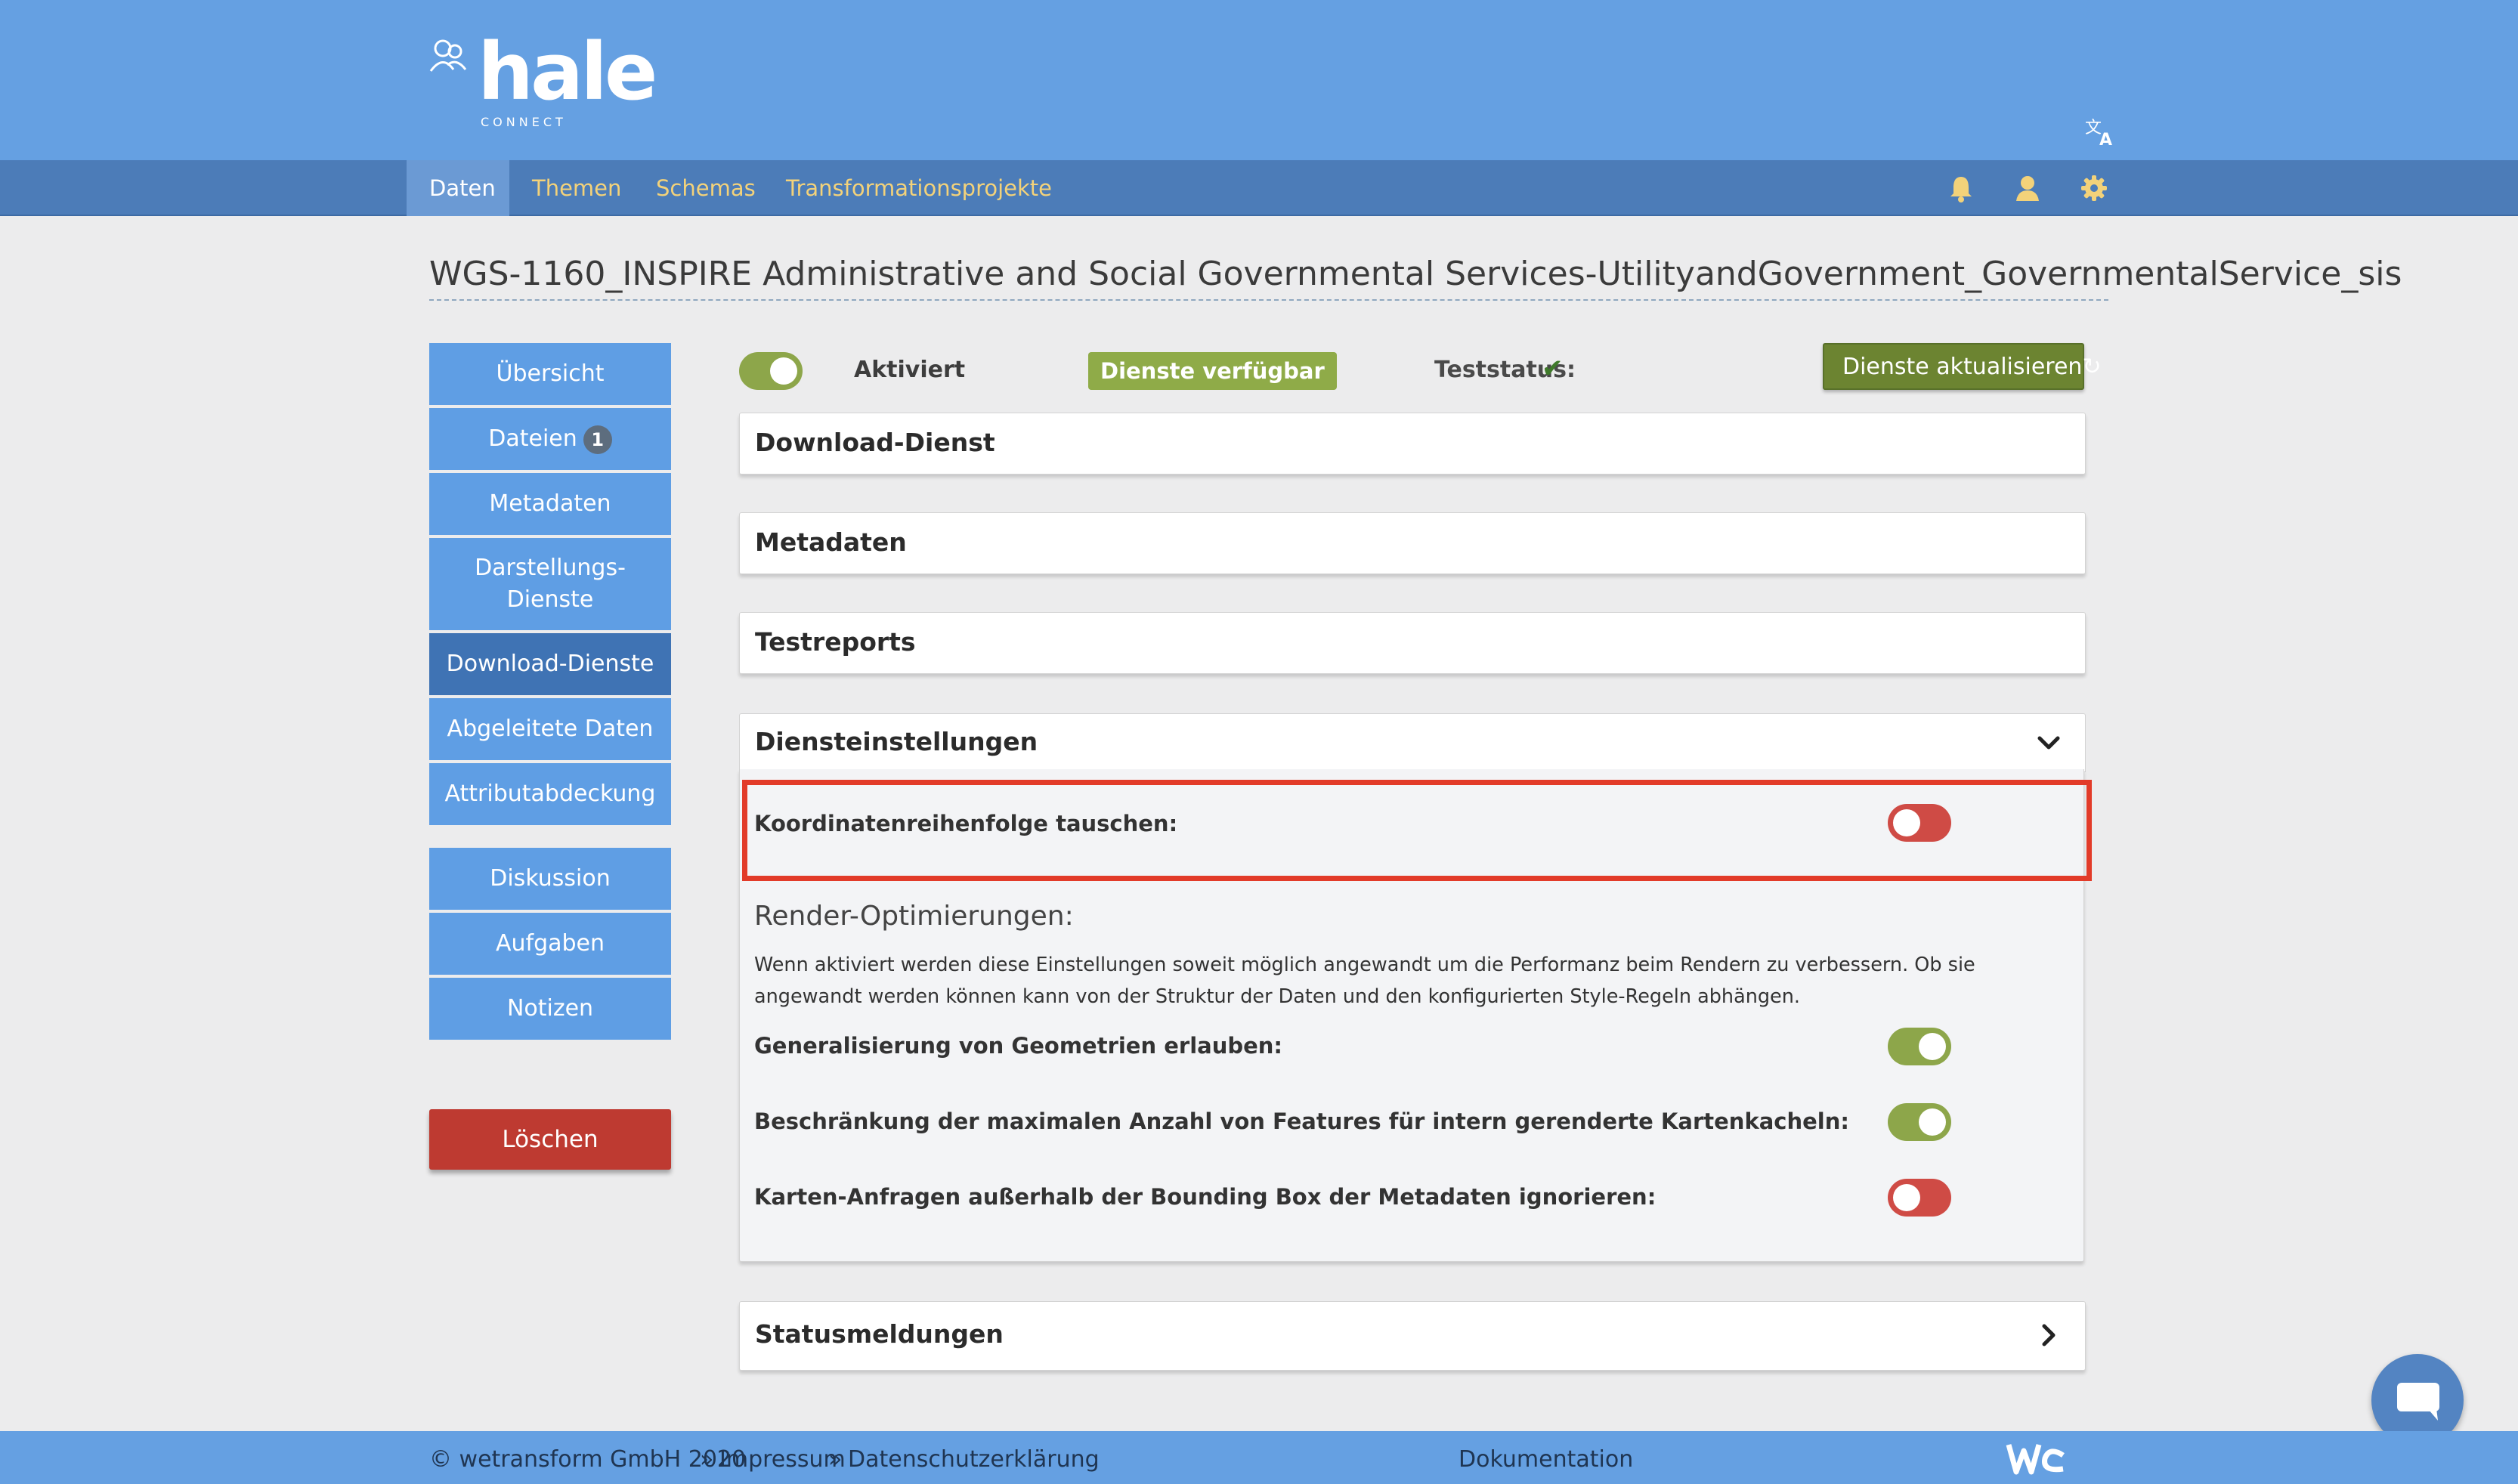 This screenshot has width=2518, height=1484. Describe the element at coordinates (914, 917) in the screenshot. I see `render-optimizations-heading: Render-Optimierungen:` at that location.